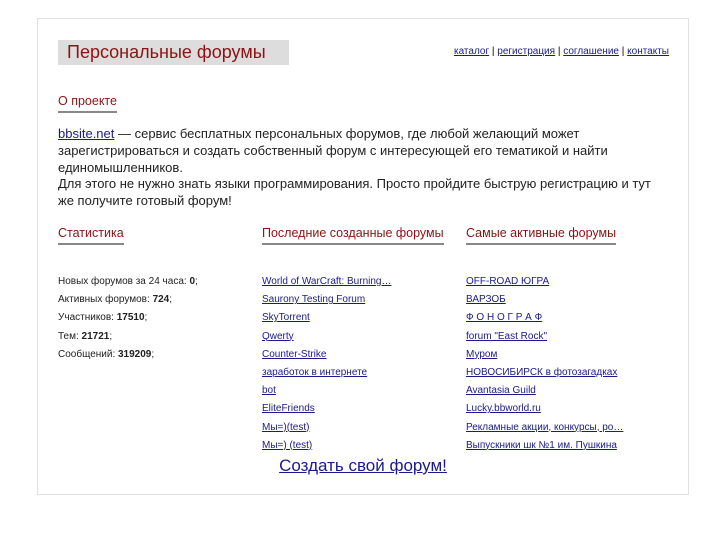  What do you see at coordinates (70, 336) in the screenshot?
I see `stat-label: Тем:` at bounding box center [70, 336].